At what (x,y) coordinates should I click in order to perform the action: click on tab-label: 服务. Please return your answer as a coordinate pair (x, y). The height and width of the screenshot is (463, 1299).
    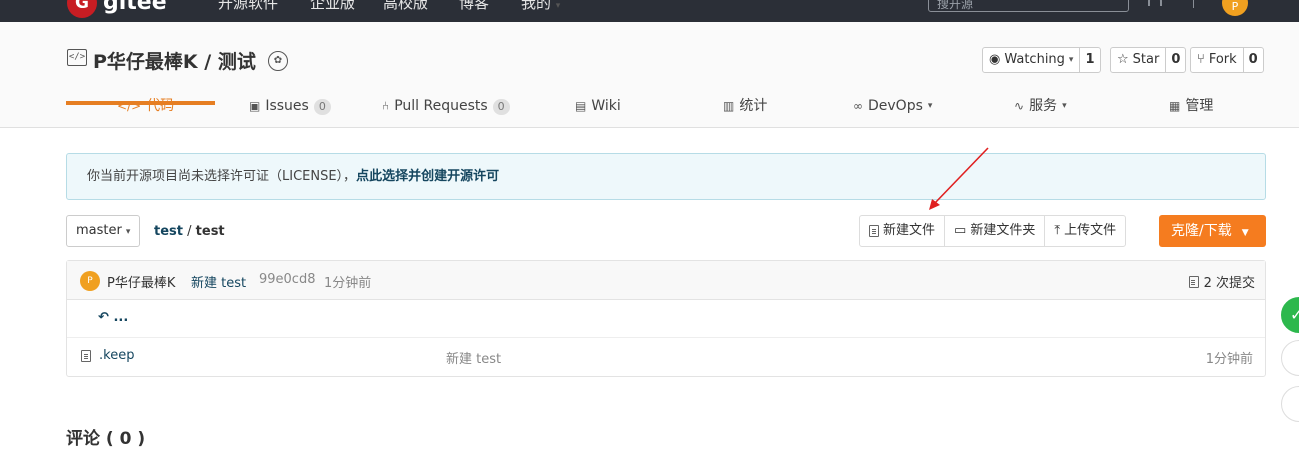
    Looking at the image, I should click on (1043, 106).